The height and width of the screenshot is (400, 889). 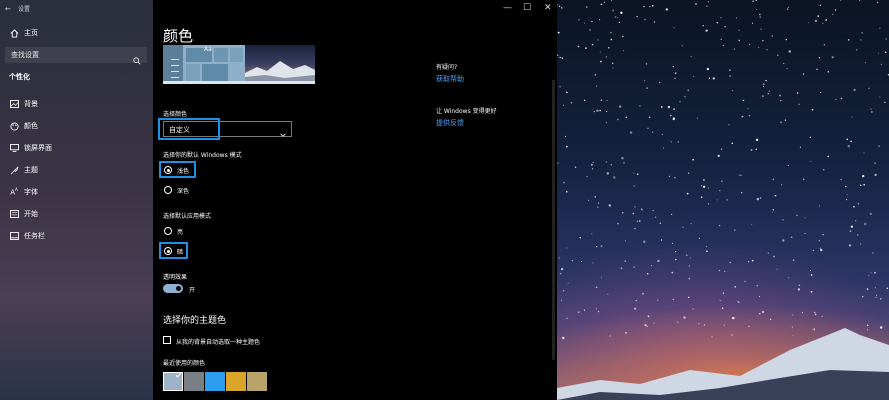 What do you see at coordinates (76, 170) in the screenshot?
I see `nav-item-themes: 主题` at bounding box center [76, 170].